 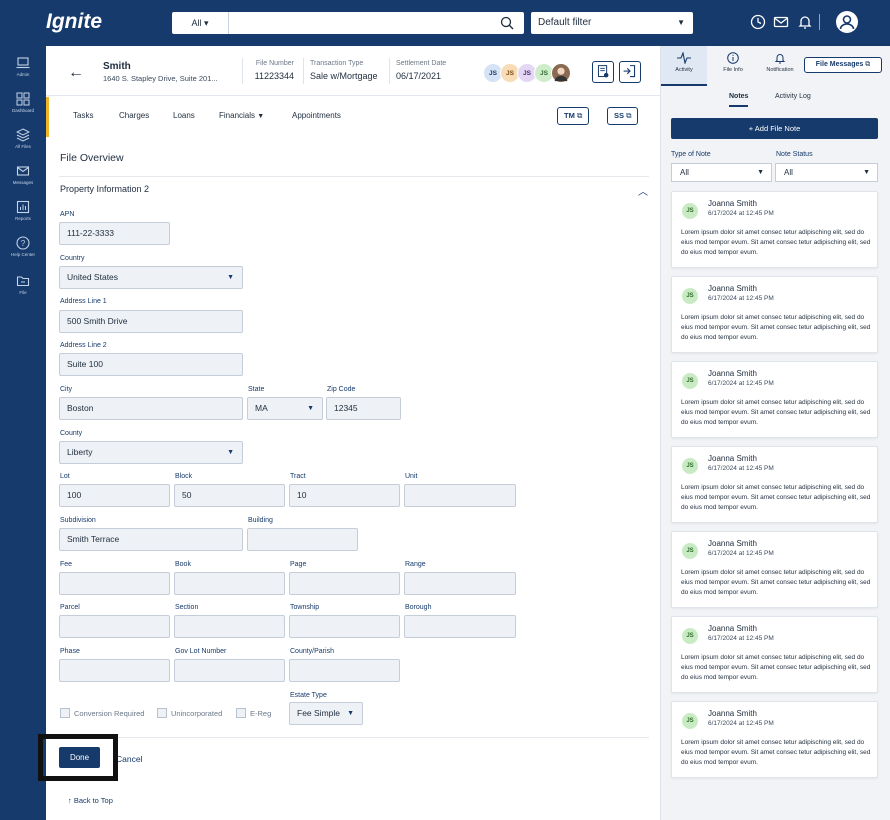 I want to click on user-avatar, so click(x=847, y=22).